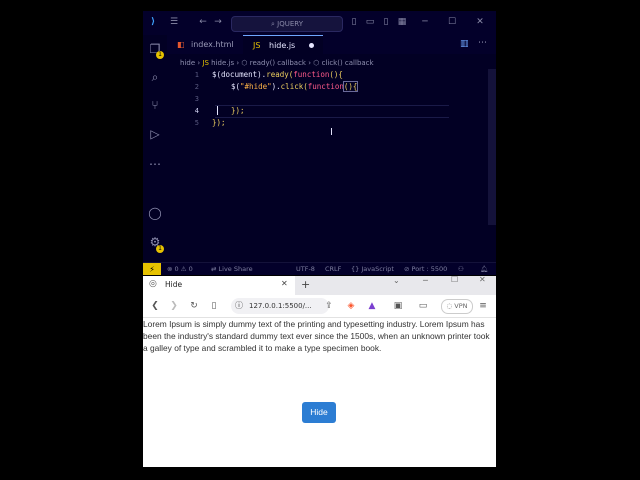 This screenshot has width=640, height=480. Describe the element at coordinates (483, 306) in the screenshot. I see `menu-icon: ≡` at that location.